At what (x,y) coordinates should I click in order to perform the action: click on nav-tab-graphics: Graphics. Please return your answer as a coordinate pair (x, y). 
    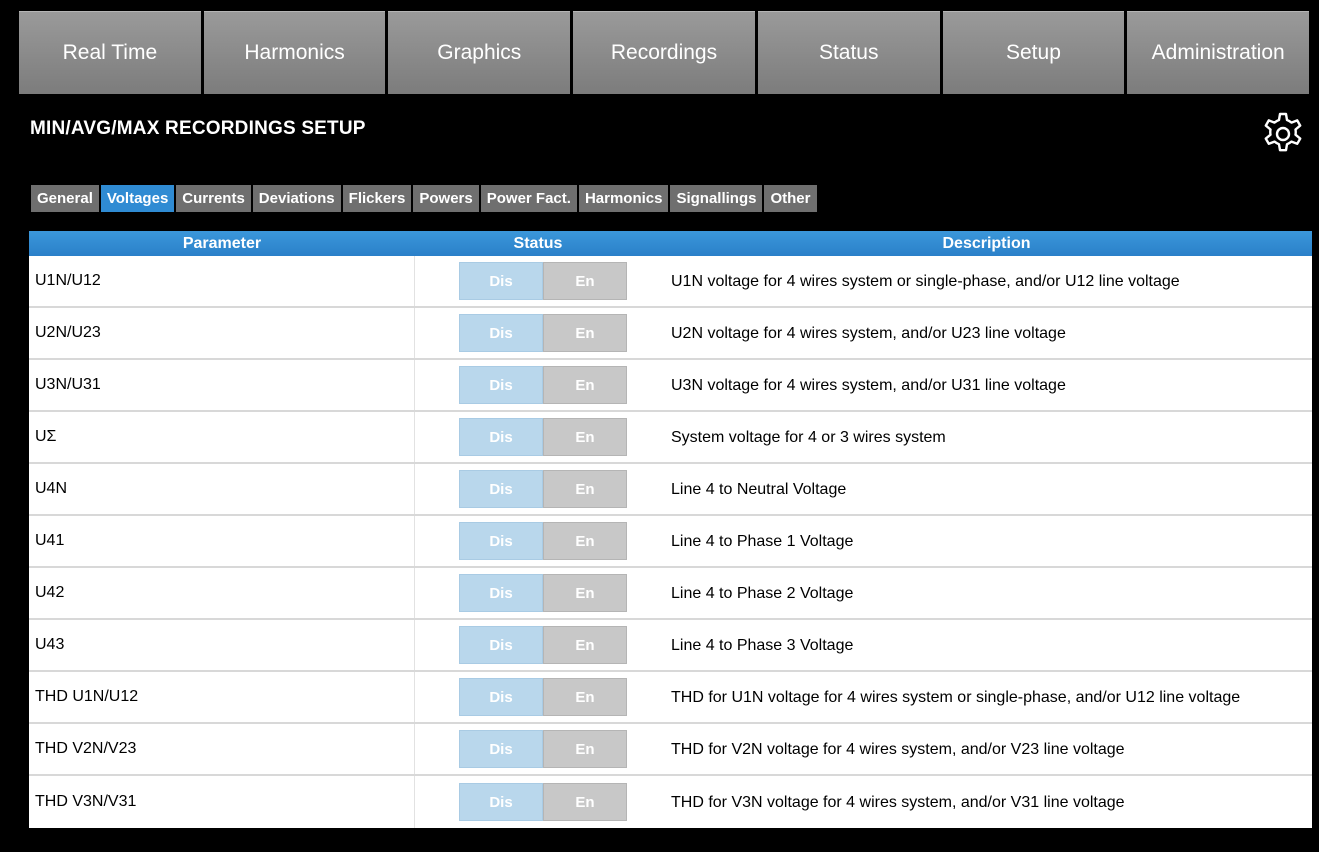
    Looking at the image, I should click on (479, 52).